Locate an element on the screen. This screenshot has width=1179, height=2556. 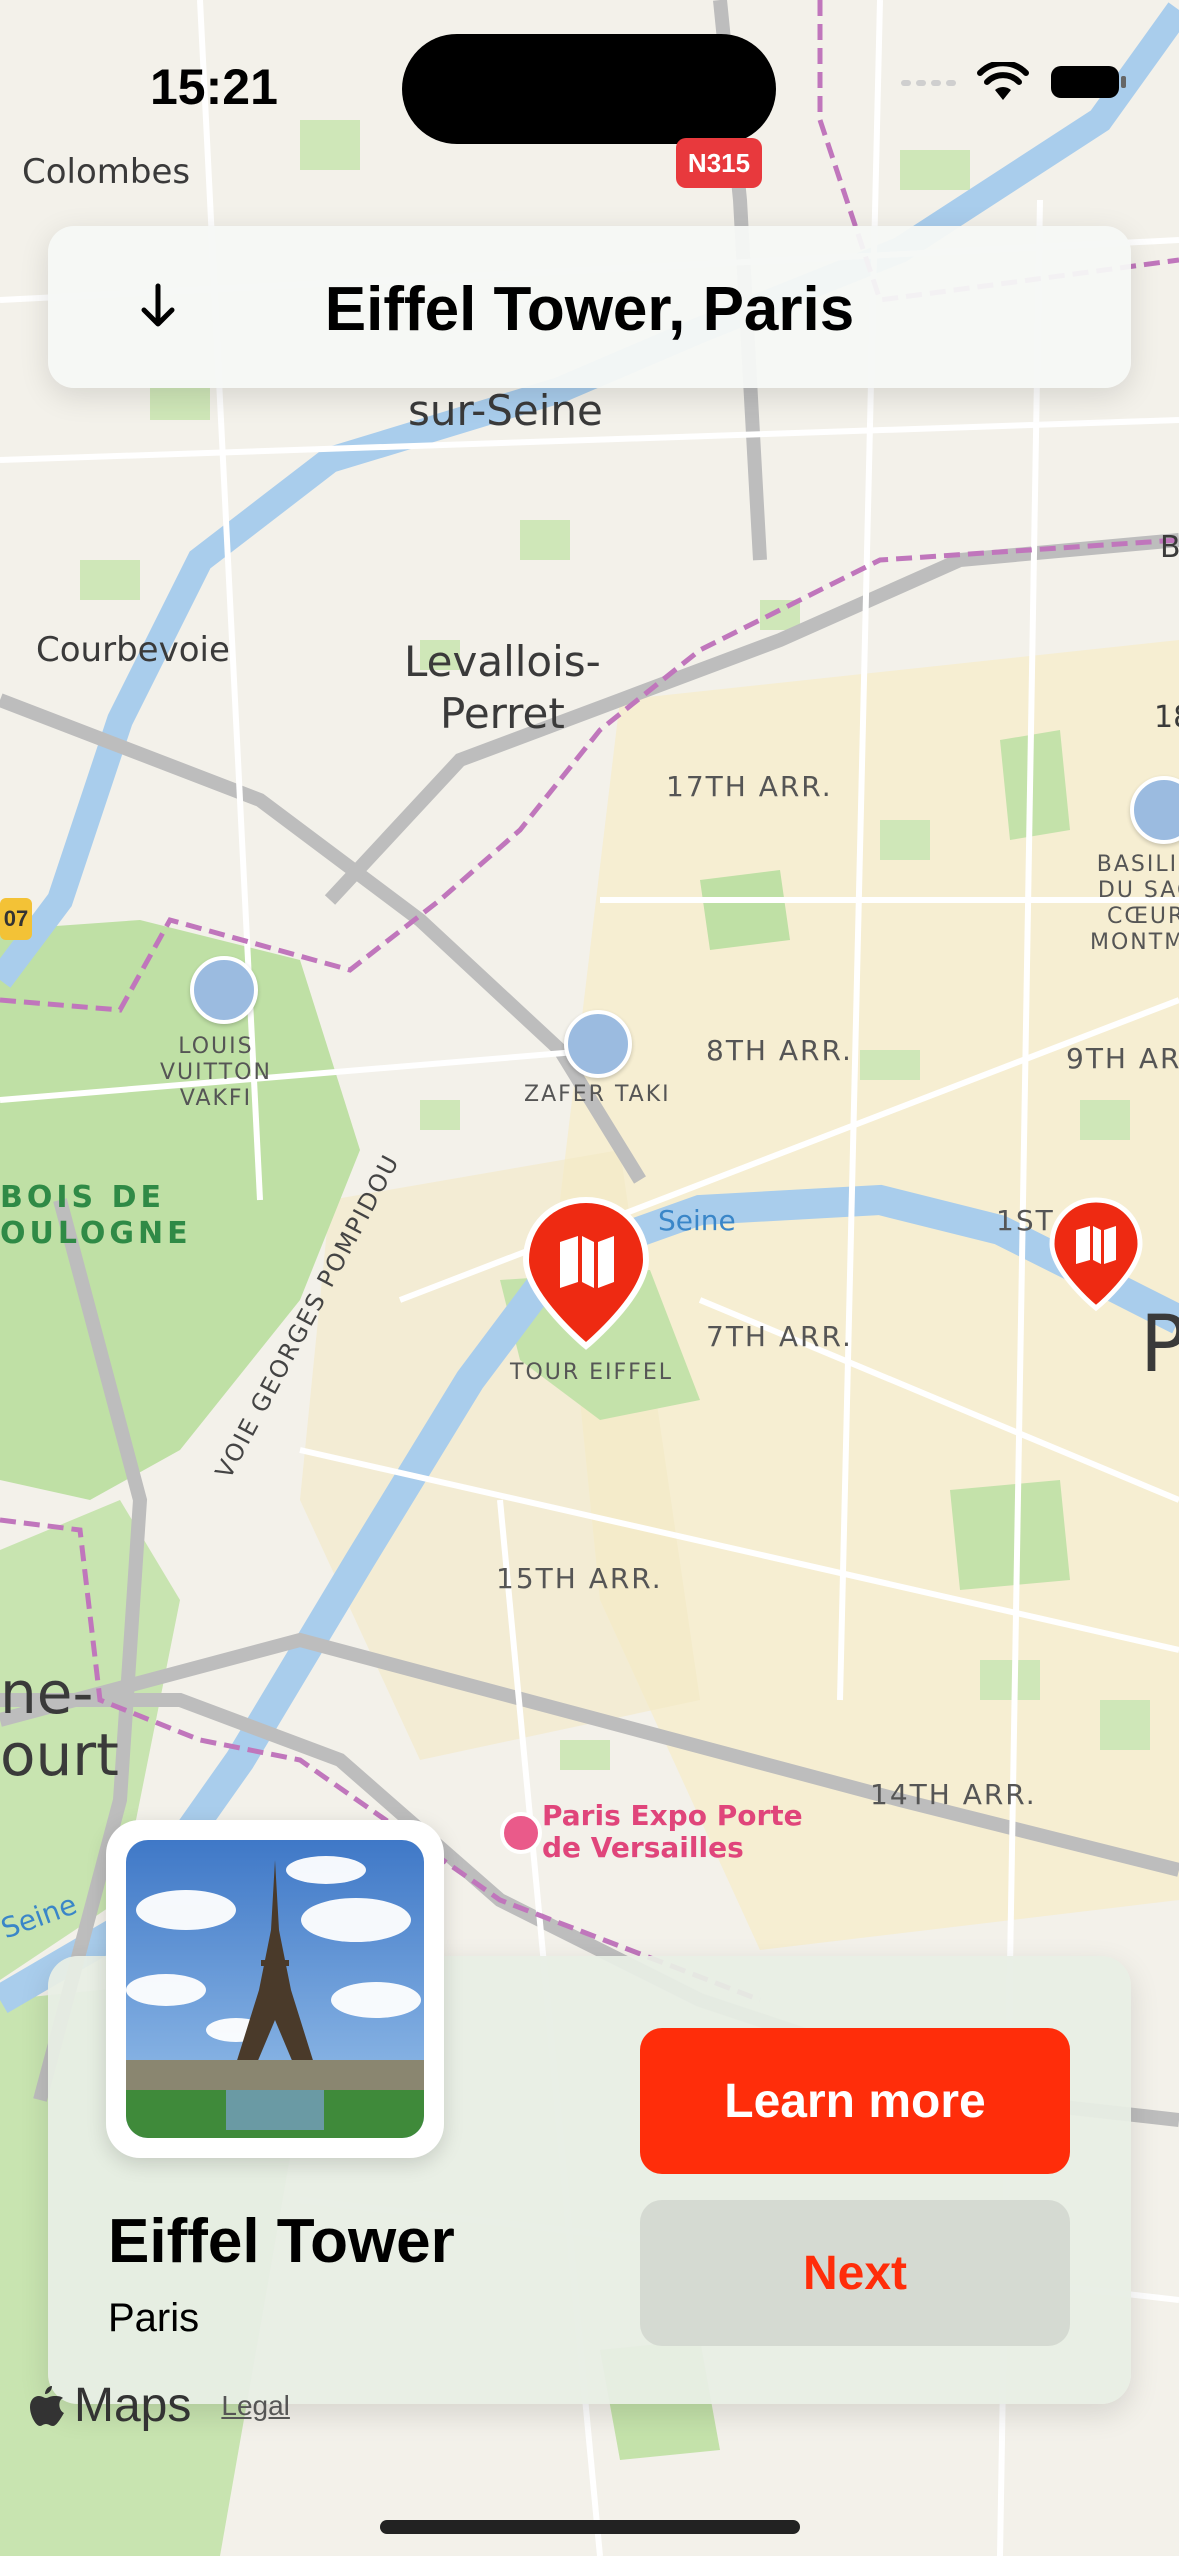
next-button: Next is located at coordinates (855, 2273).